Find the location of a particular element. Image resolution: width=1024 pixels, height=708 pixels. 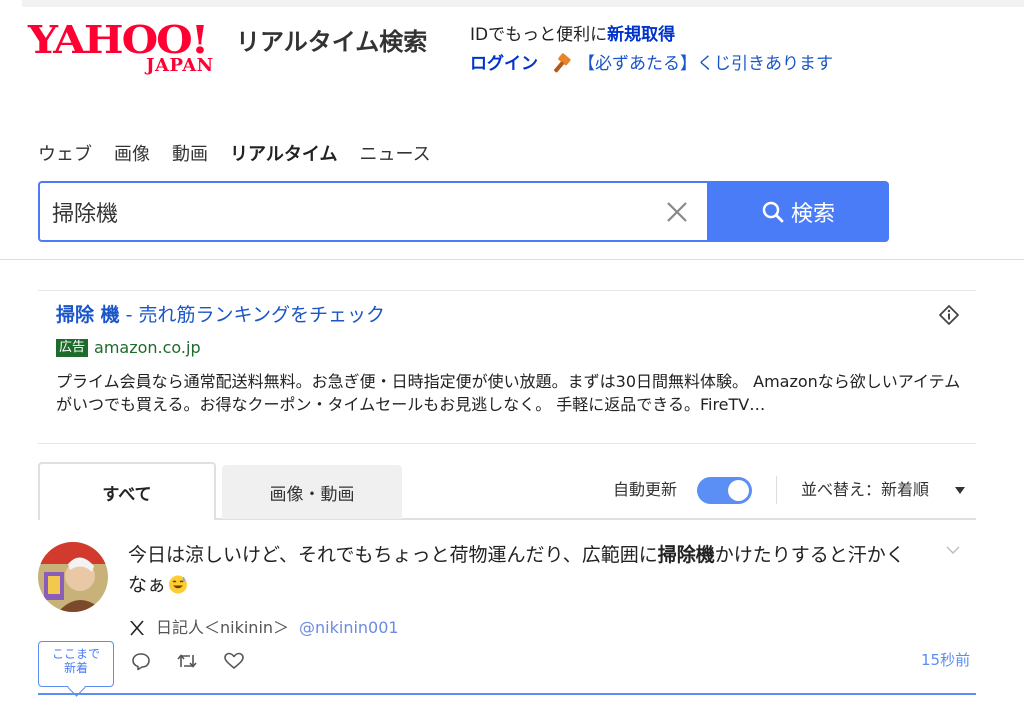

heart-icon is located at coordinates (234, 661).